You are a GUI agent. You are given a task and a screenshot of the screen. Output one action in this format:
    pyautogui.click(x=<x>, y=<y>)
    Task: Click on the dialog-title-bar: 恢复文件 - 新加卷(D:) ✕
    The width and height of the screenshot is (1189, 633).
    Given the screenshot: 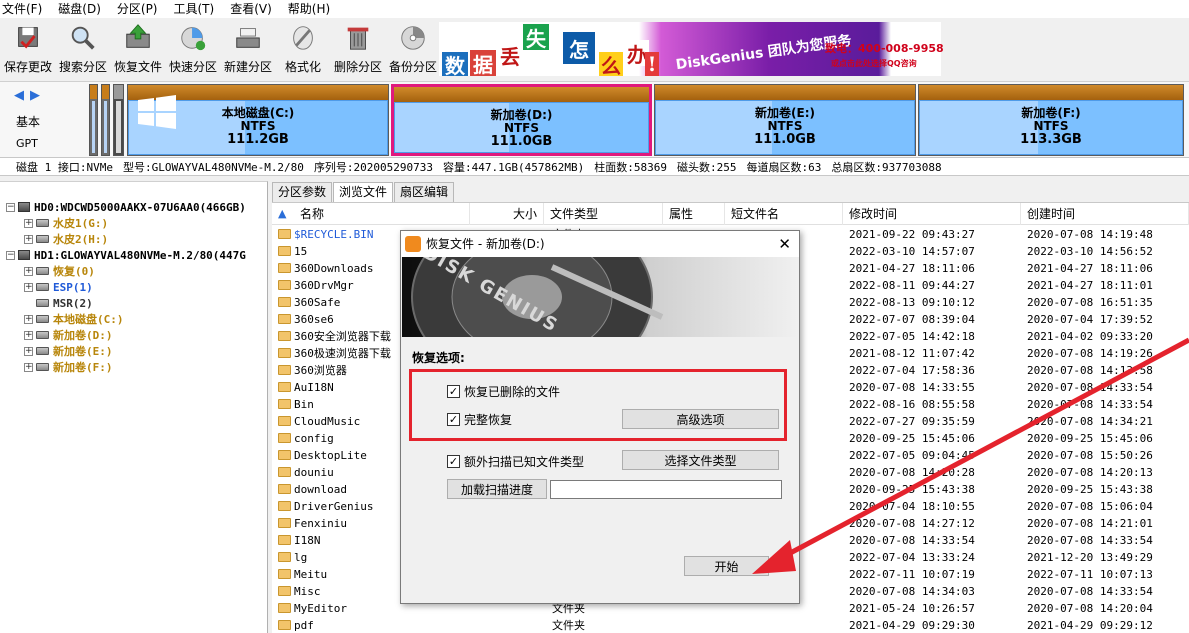 What is the action you would take?
    pyautogui.click(x=600, y=244)
    